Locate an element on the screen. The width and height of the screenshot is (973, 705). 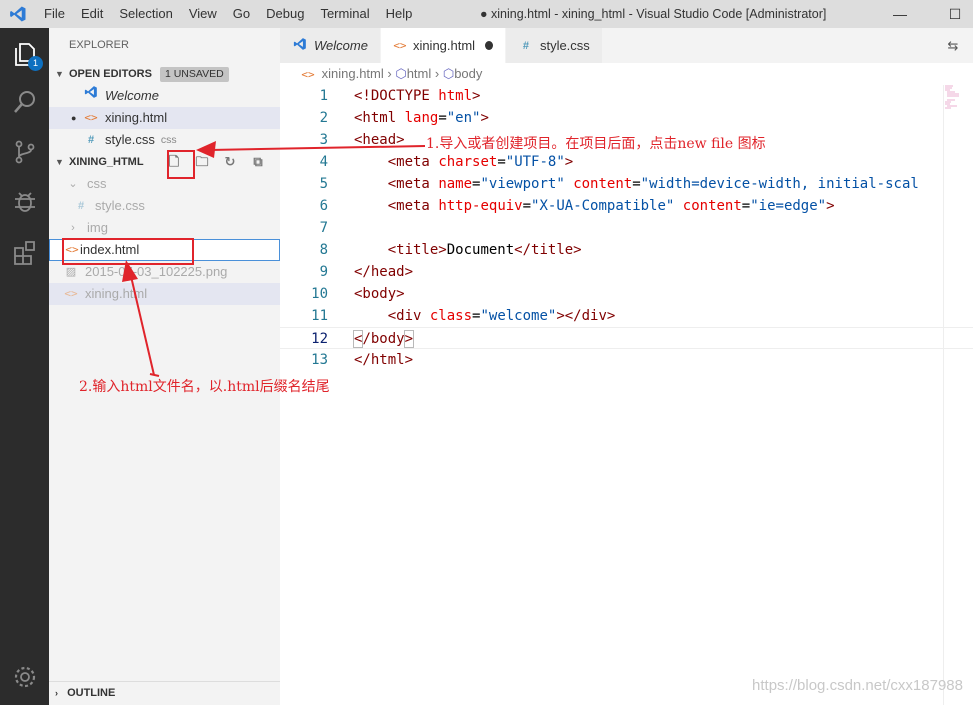
annotation-step-1: 1.导入或者创建项目。在项目后面，点击new file 图标 is located at coordinates (596, 144).